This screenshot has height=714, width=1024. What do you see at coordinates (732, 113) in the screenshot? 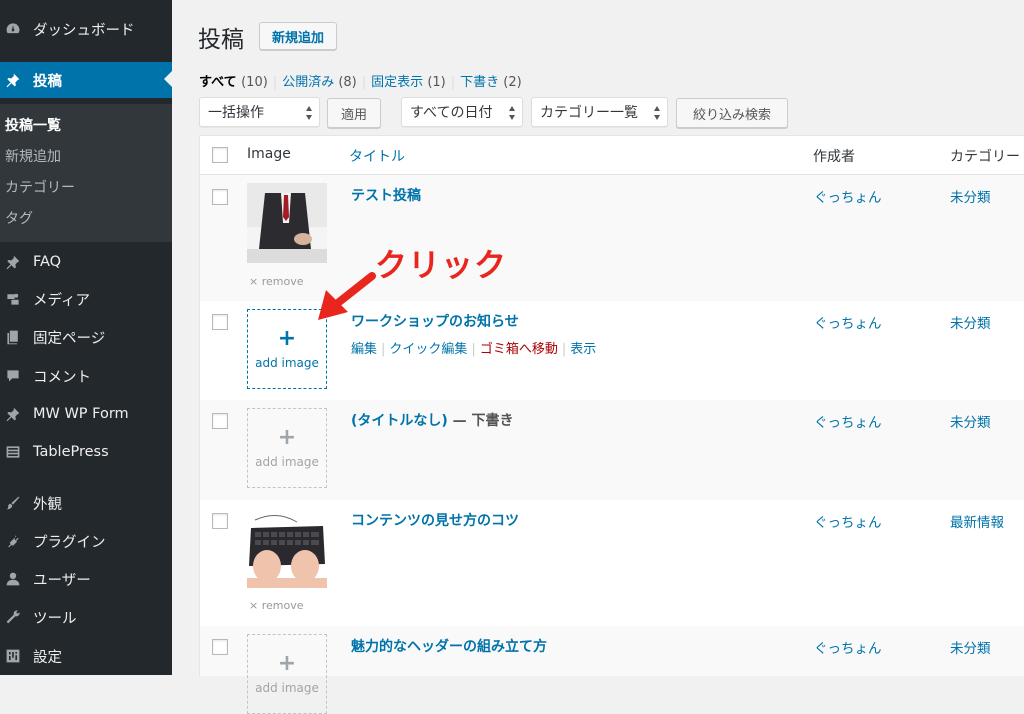
I see `filter-button: 絞り込み検索` at bounding box center [732, 113].